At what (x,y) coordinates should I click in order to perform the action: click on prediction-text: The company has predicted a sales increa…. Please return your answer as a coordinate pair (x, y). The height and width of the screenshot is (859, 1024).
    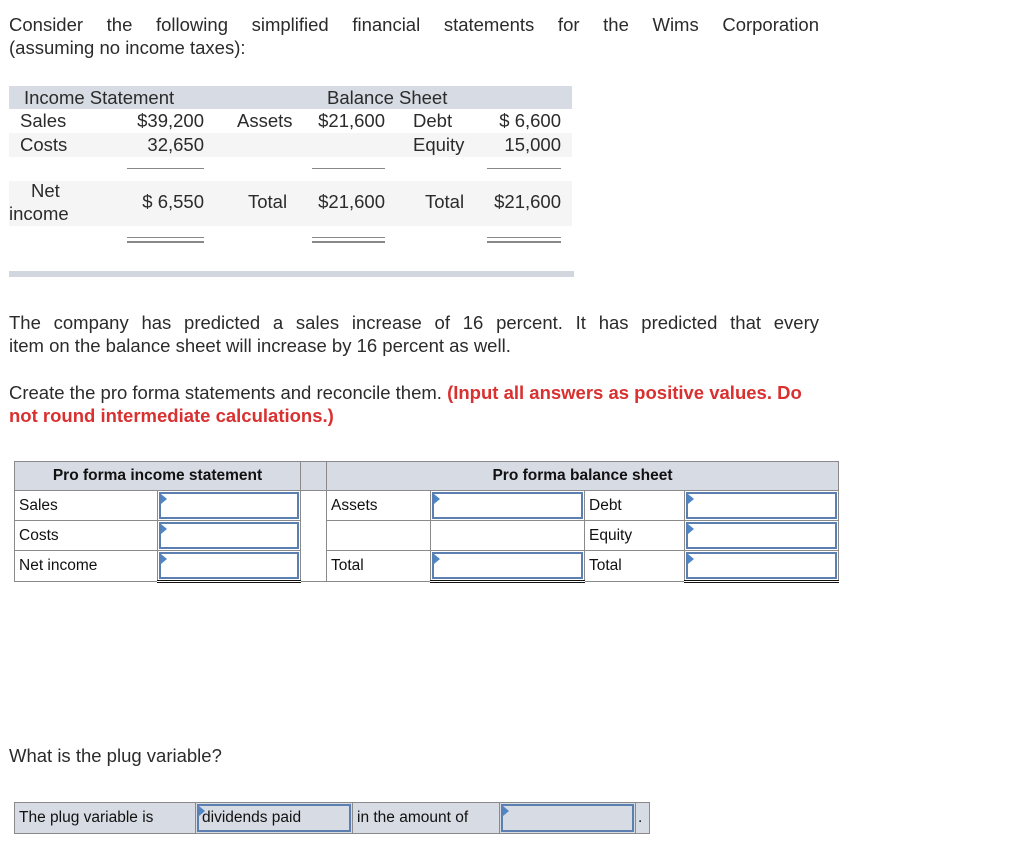
    Looking at the image, I should click on (414, 334).